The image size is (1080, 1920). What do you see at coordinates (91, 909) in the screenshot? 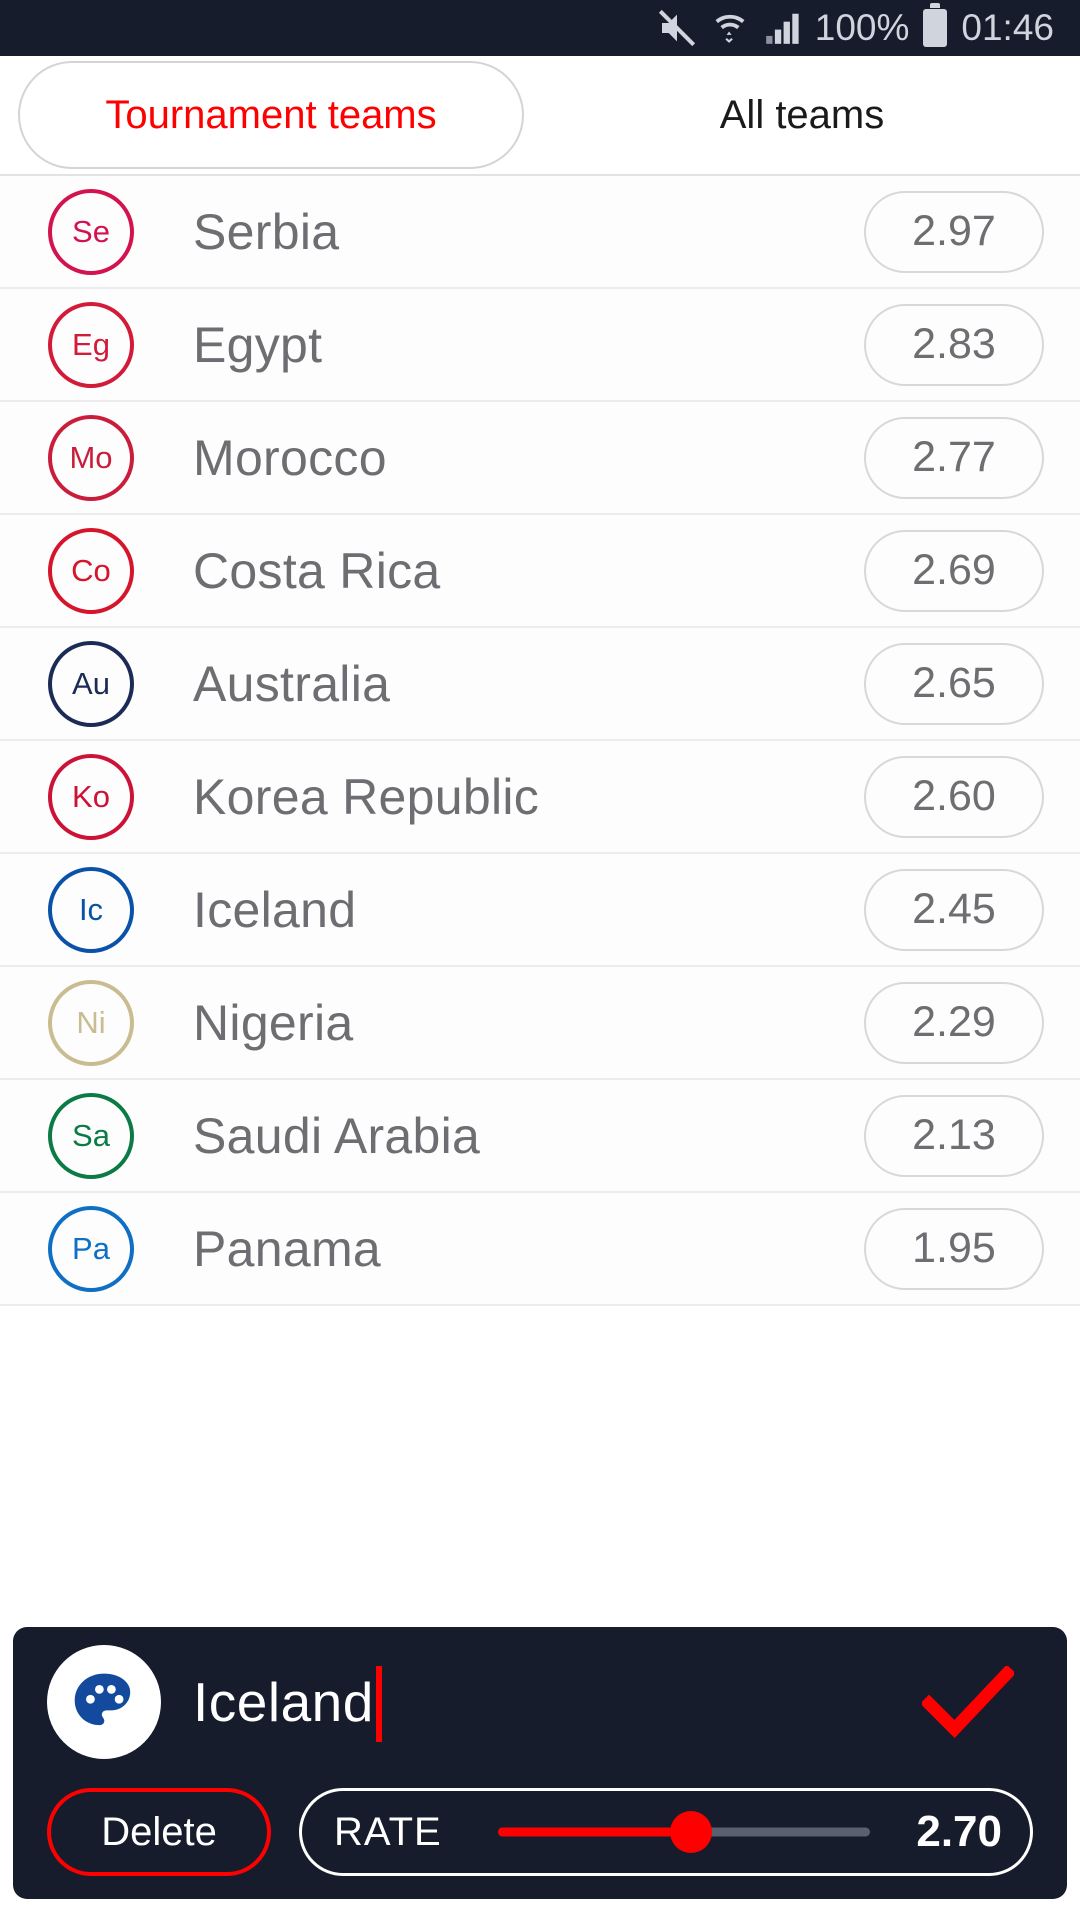
I see `team-initials-badge: Ic` at bounding box center [91, 909].